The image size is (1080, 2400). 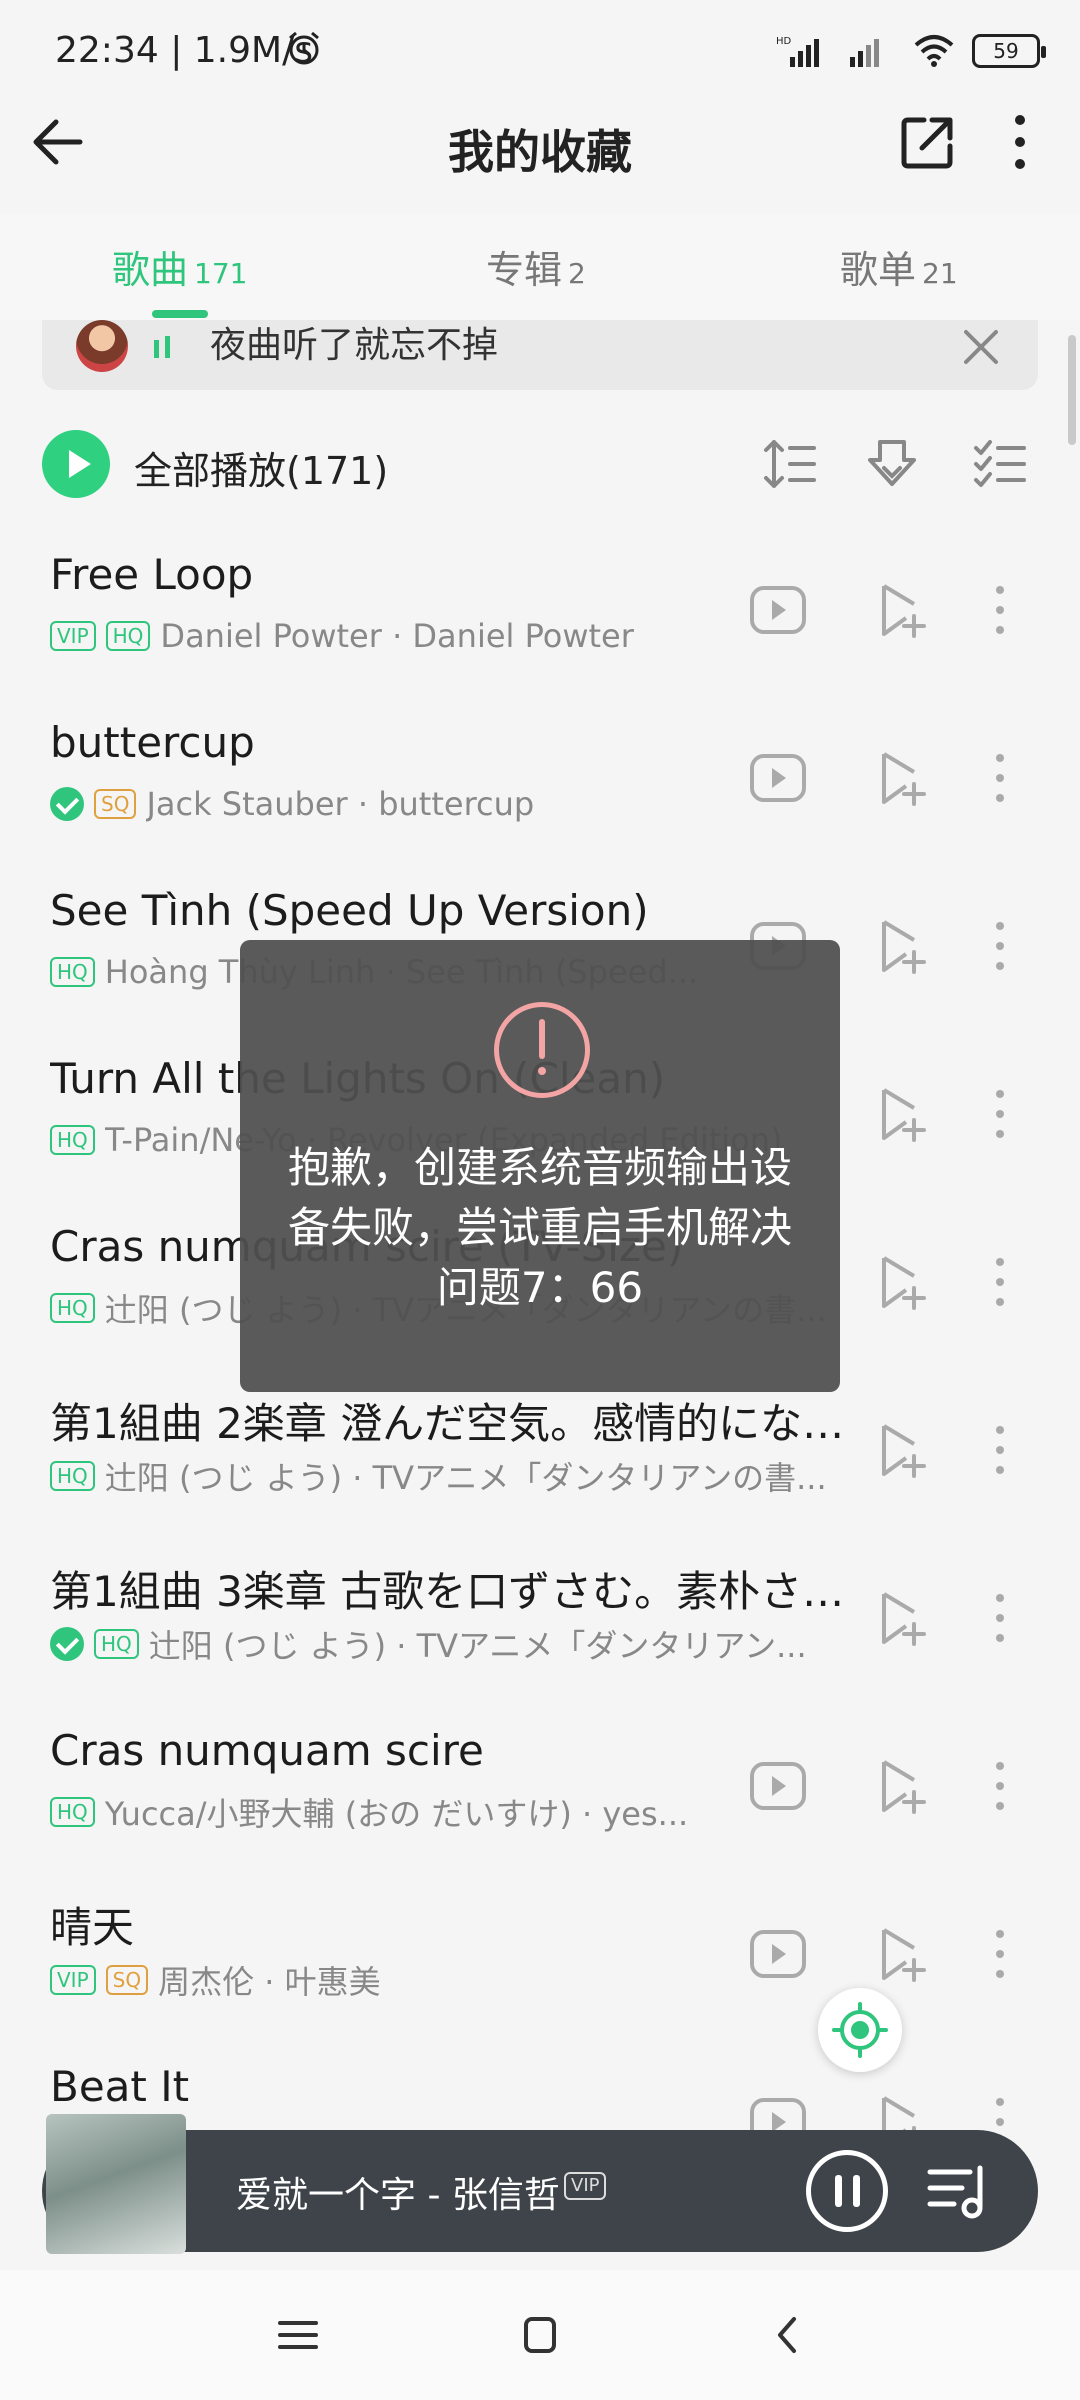 What do you see at coordinates (860, 2030) in the screenshot?
I see `locate-icon` at bounding box center [860, 2030].